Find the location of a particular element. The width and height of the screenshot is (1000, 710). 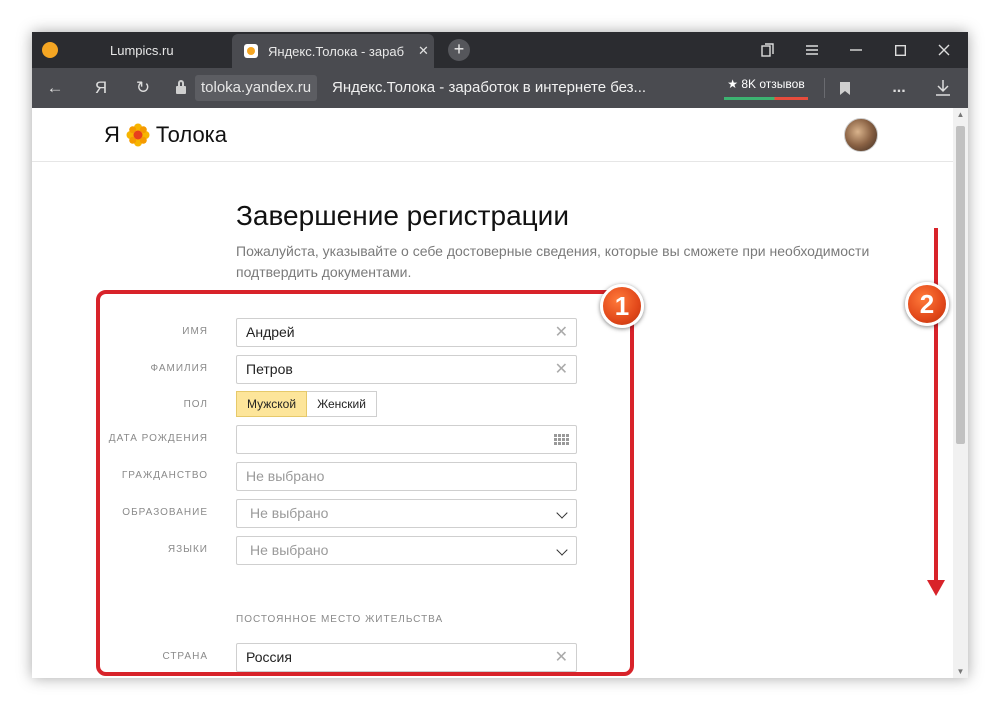

tab-label: Яндекс.Толока - зараб is located at coordinates (336, 51).